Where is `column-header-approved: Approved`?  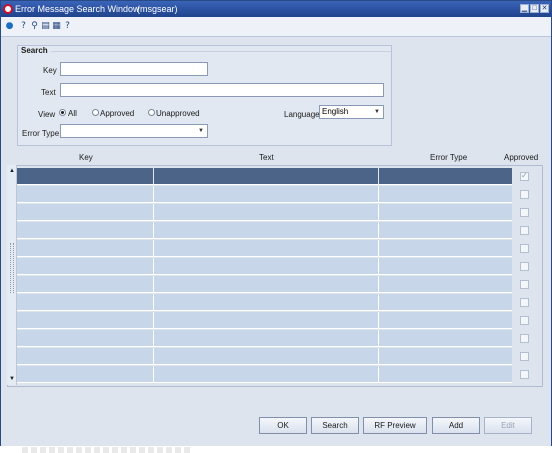
column-header-approved: Approved is located at coordinates (521, 158).